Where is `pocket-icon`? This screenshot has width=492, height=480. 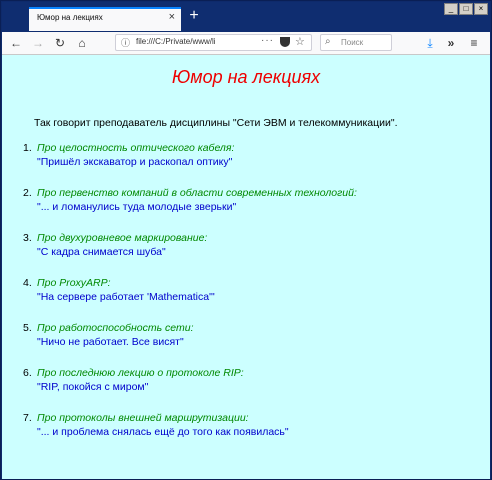 pocket-icon is located at coordinates (285, 42).